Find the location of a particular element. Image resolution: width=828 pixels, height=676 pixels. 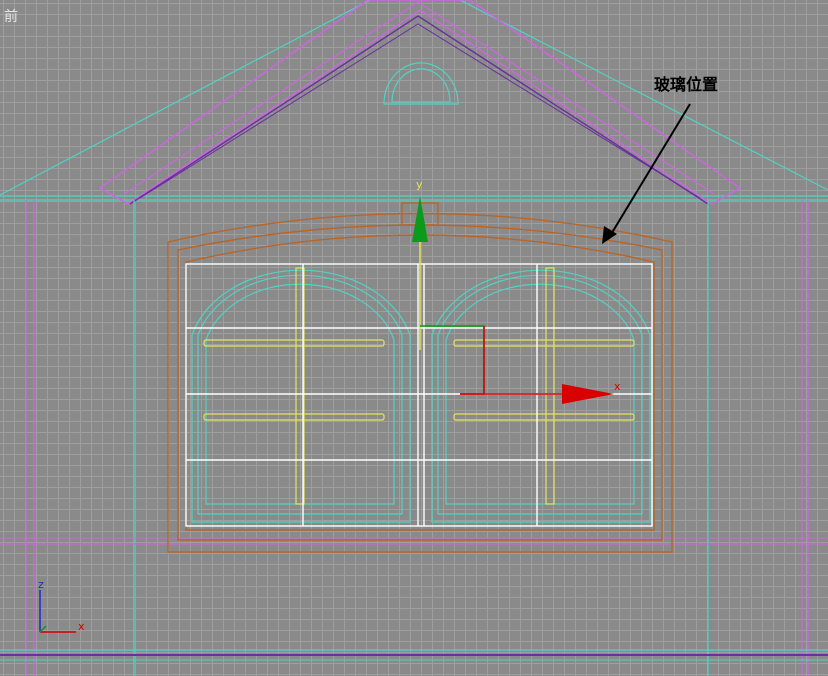

tripod-z-label: z is located at coordinates (41, 584).